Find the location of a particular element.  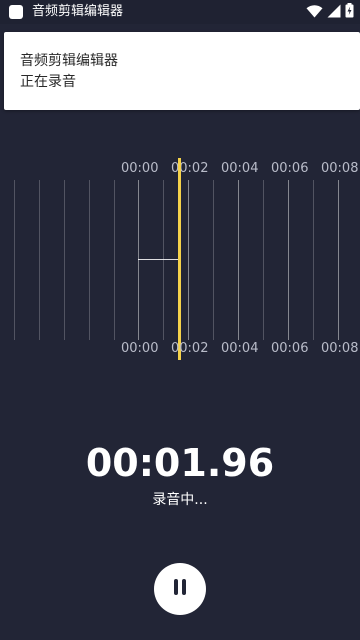

recording-notification: 音频剪辑编辑器 正在录音 is located at coordinates (182, 71).